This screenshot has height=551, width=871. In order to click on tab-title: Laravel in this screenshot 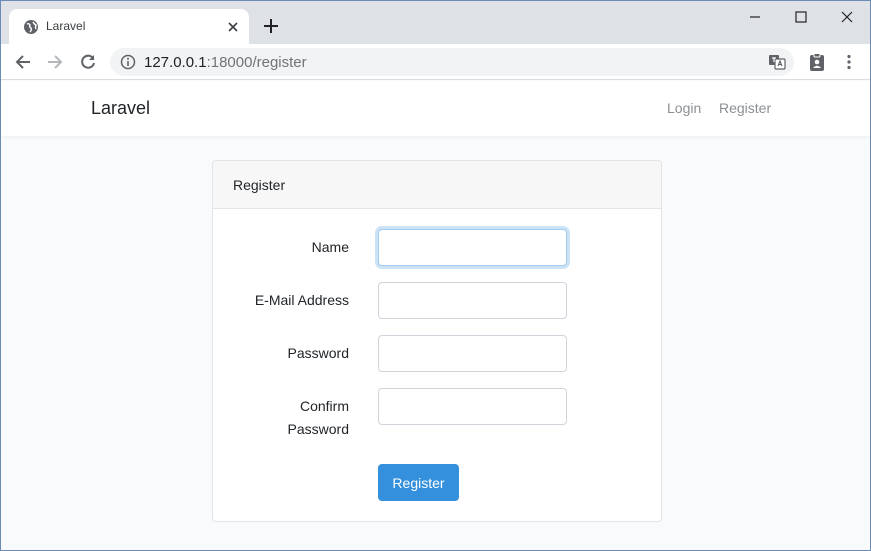, I will do `click(66, 26)`.